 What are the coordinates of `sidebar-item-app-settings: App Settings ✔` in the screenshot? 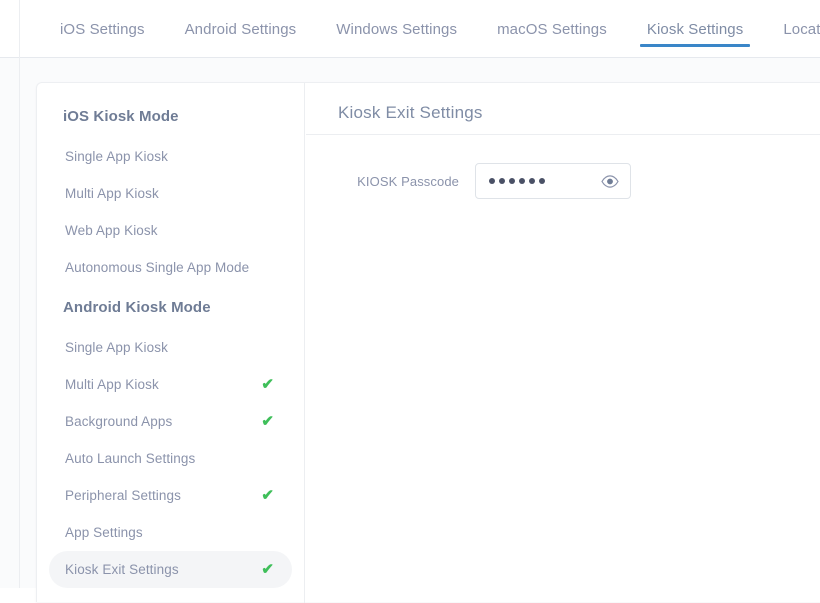 It's located at (170, 532).